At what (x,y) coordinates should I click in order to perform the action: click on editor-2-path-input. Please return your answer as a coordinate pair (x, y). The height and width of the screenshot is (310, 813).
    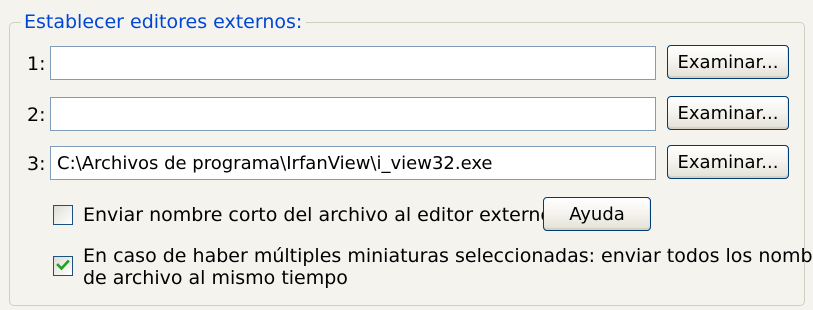
    Looking at the image, I should click on (353, 114).